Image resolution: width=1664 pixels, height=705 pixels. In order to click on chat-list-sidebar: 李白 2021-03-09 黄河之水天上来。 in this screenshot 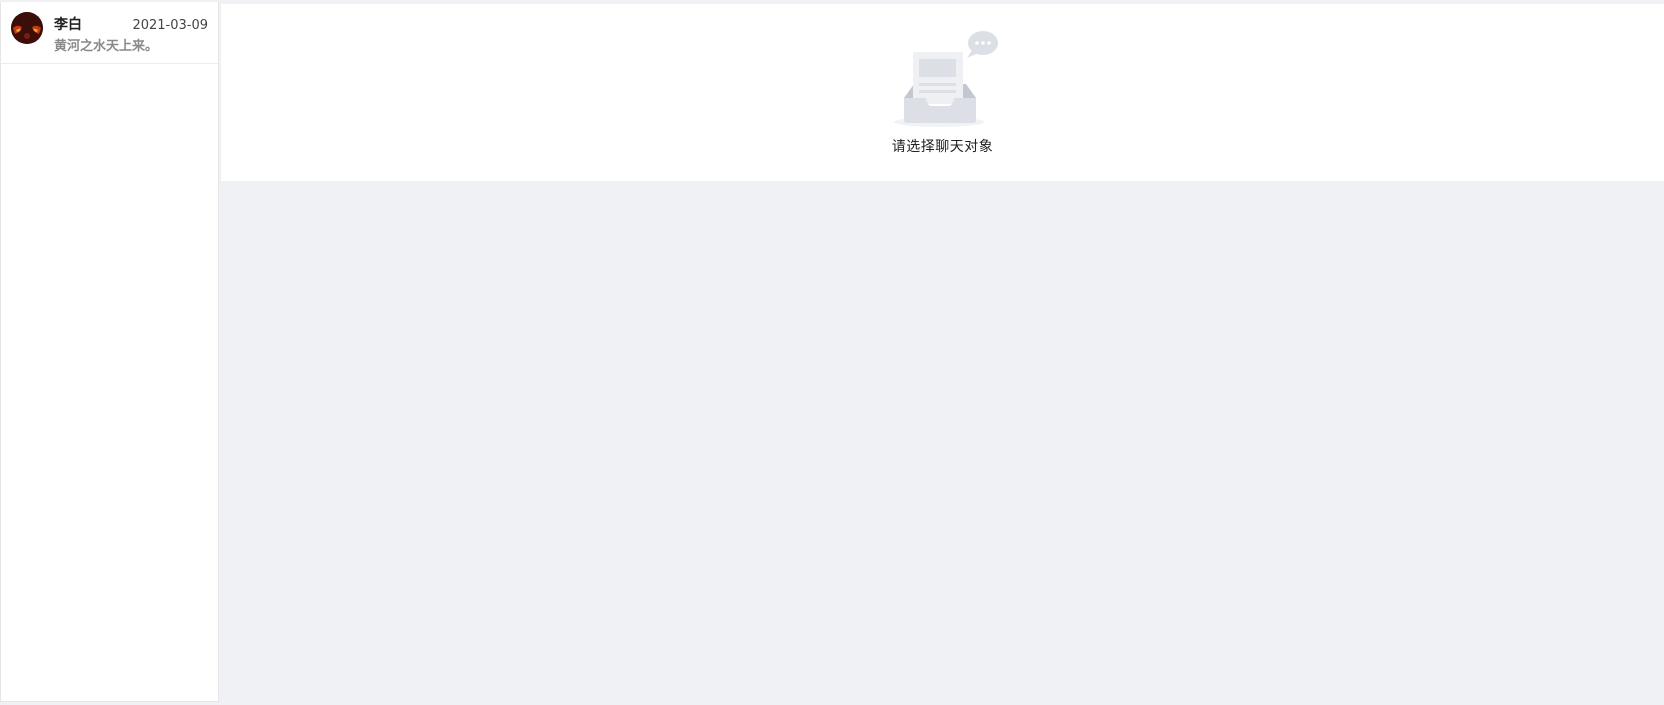, I will do `click(109, 352)`.